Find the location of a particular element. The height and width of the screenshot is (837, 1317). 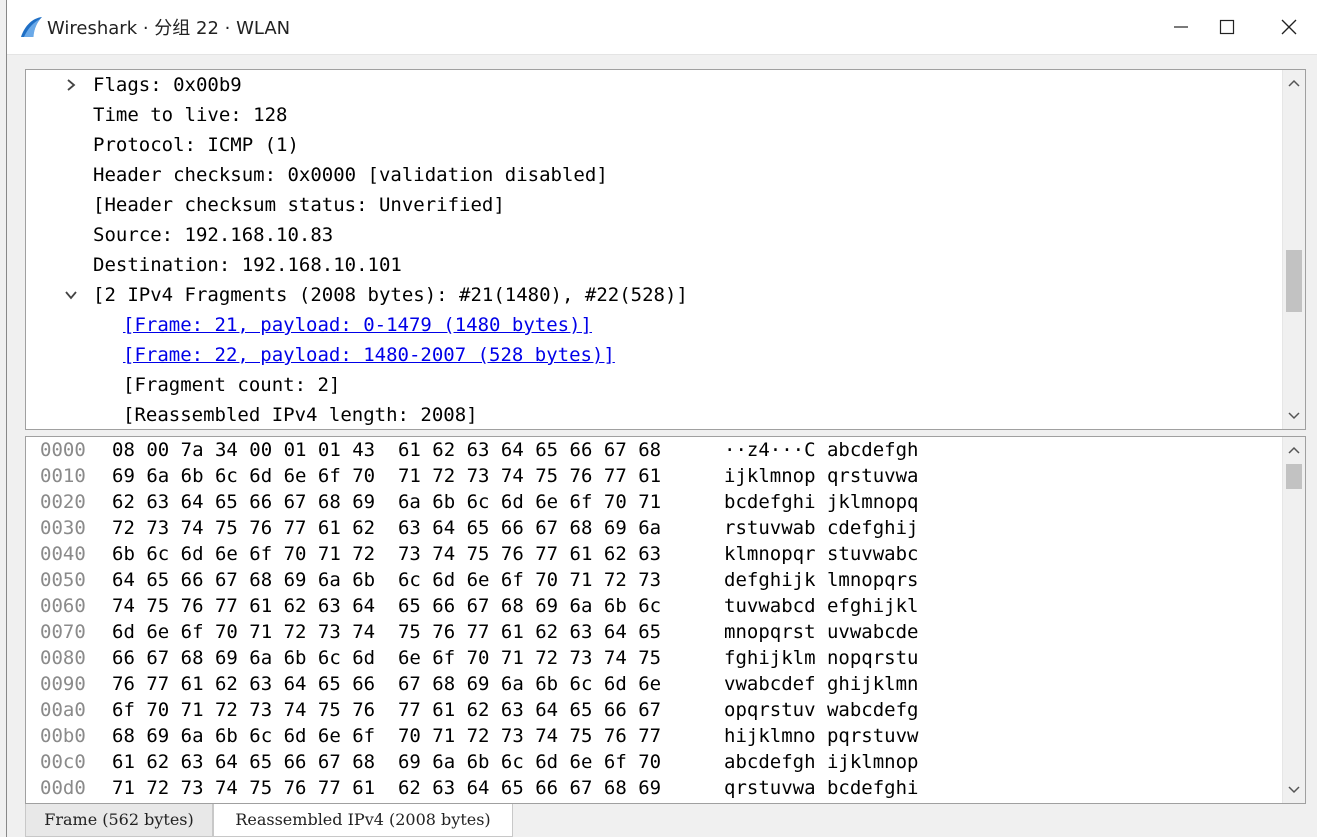

wireshark-fin-icon is located at coordinates (31, 27).